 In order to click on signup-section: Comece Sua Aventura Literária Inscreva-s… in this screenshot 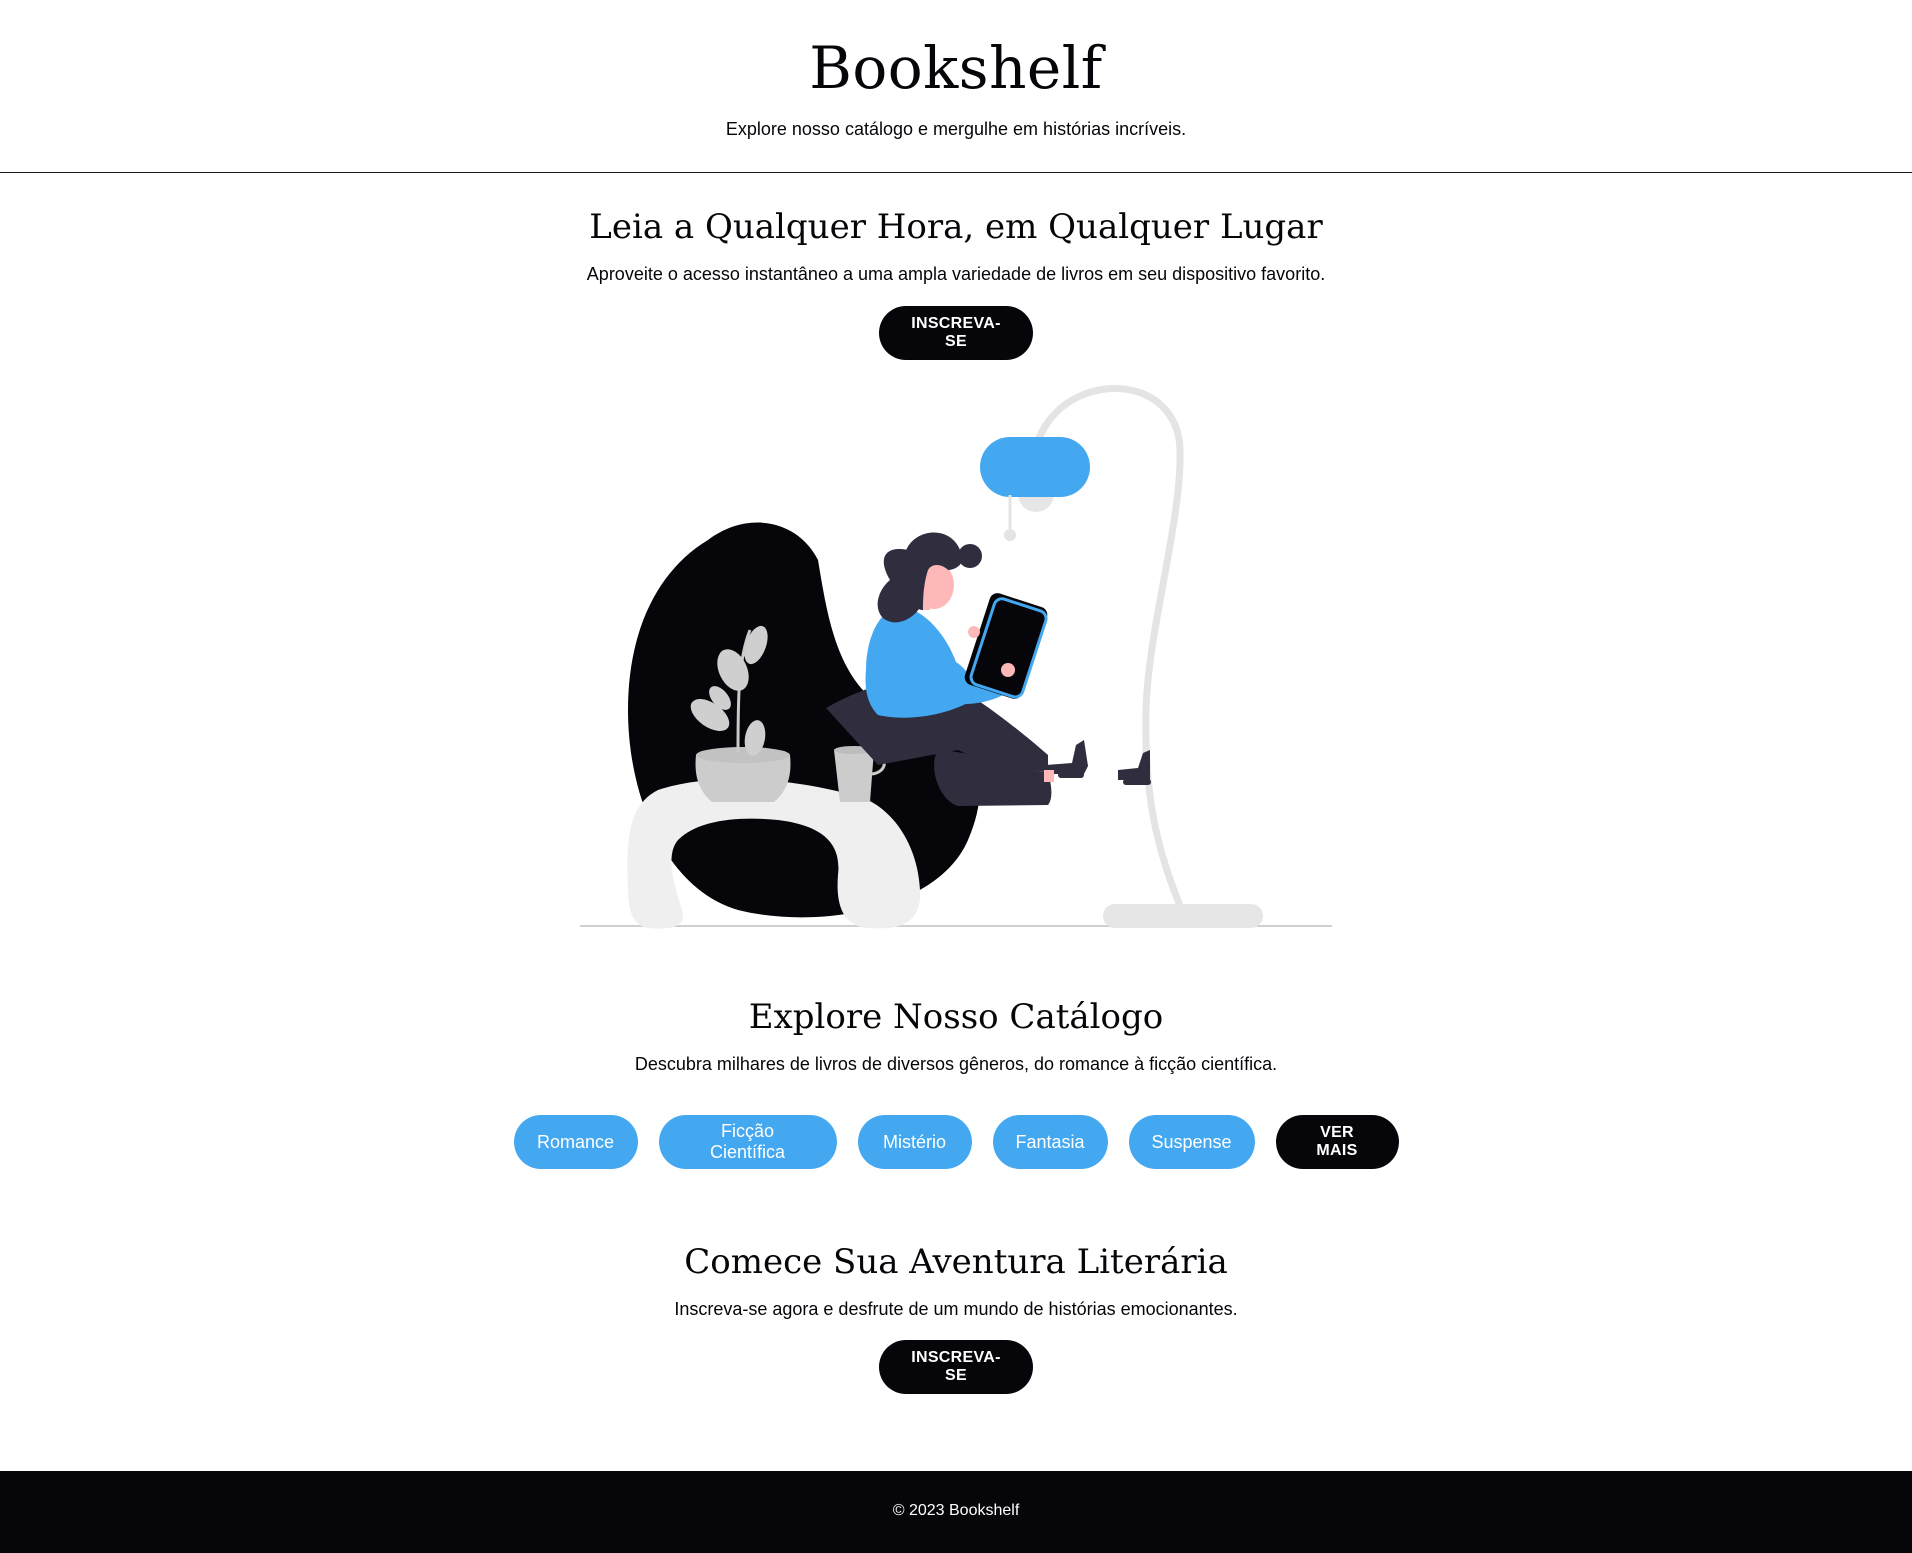, I will do `click(956, 1317)`.